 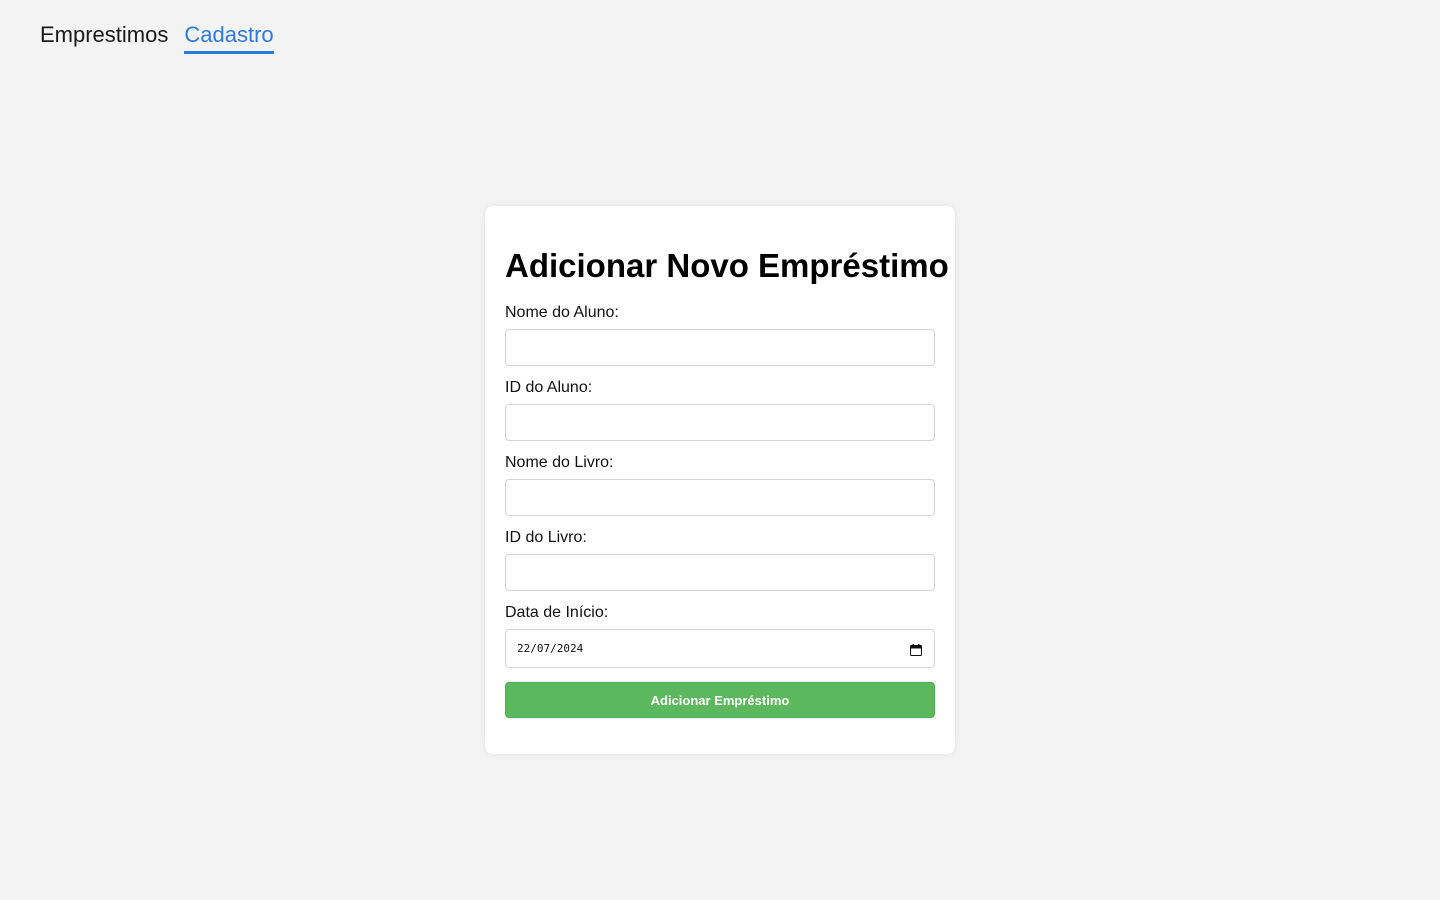 I want to click on book-name-label: Nome do Livro:, so click(x=559, y=462).